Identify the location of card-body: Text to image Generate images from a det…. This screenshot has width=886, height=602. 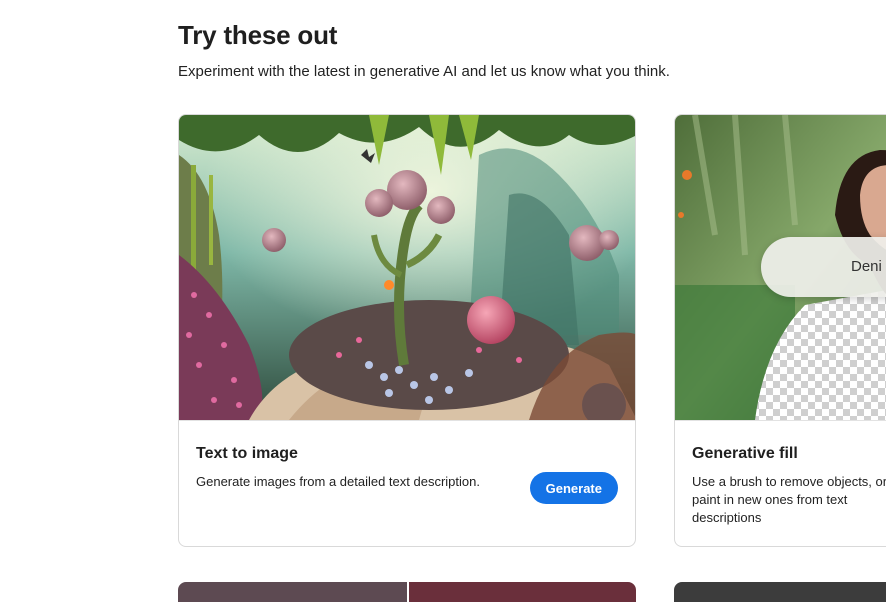
(407, 483).